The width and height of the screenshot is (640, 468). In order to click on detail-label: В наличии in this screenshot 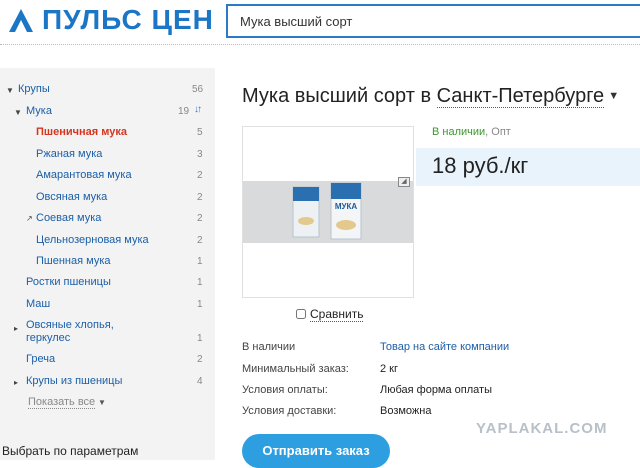, I will do `click(269, 347)`.